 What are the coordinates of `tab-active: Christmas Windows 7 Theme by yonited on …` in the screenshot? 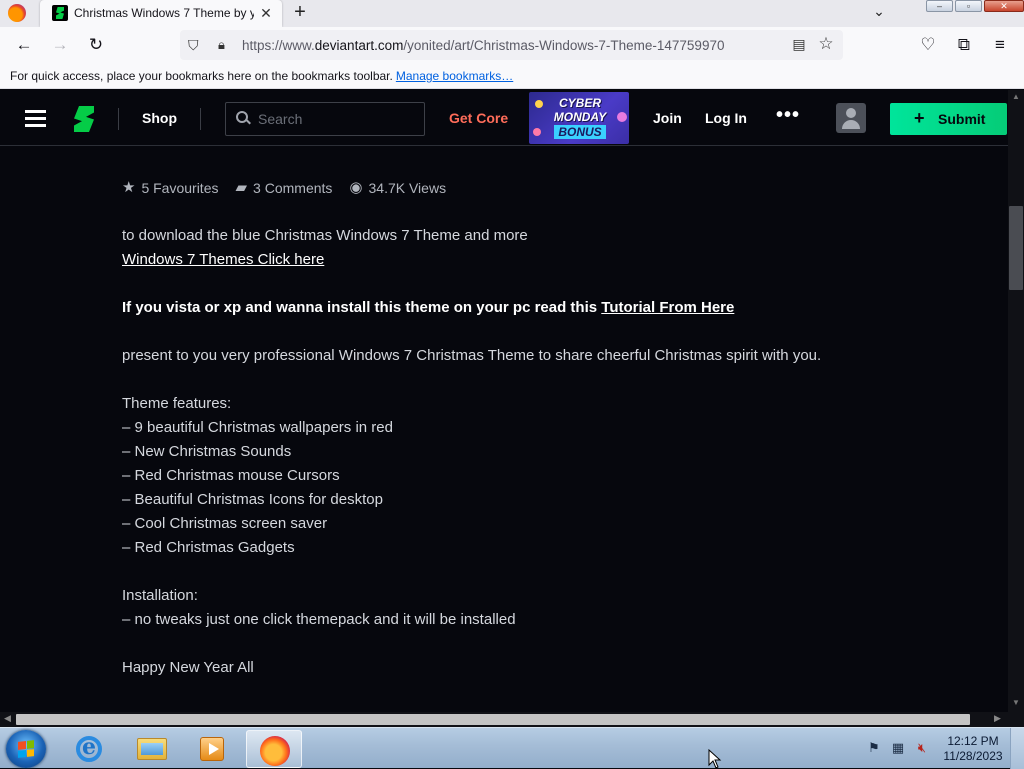 It's located at (161, 13).